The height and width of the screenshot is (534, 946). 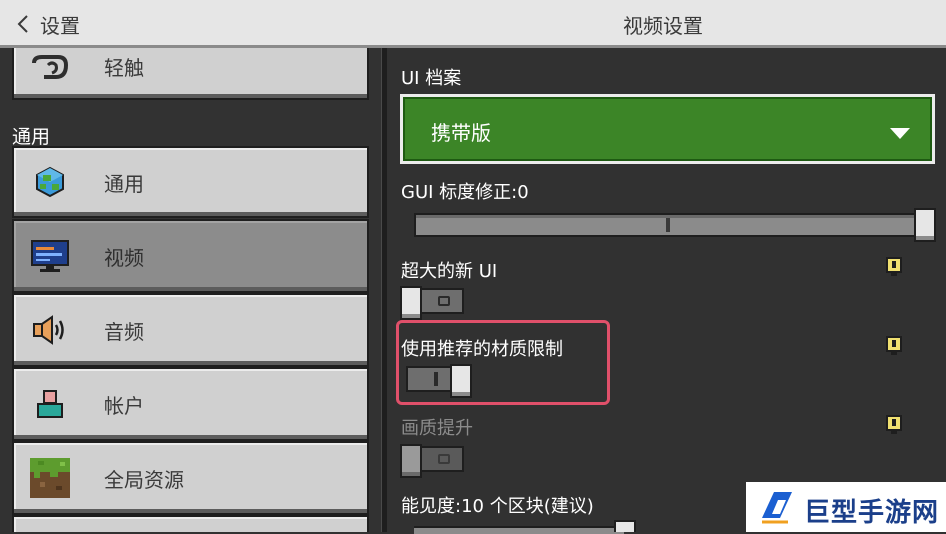 I want to click on sidebar-item-partial, so click(x=190, y=523).